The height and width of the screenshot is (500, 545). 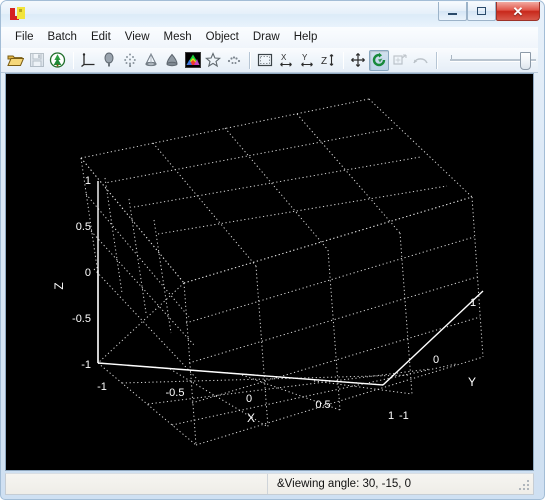 I want to click on tree-object-button, so click(x=109, y=60).